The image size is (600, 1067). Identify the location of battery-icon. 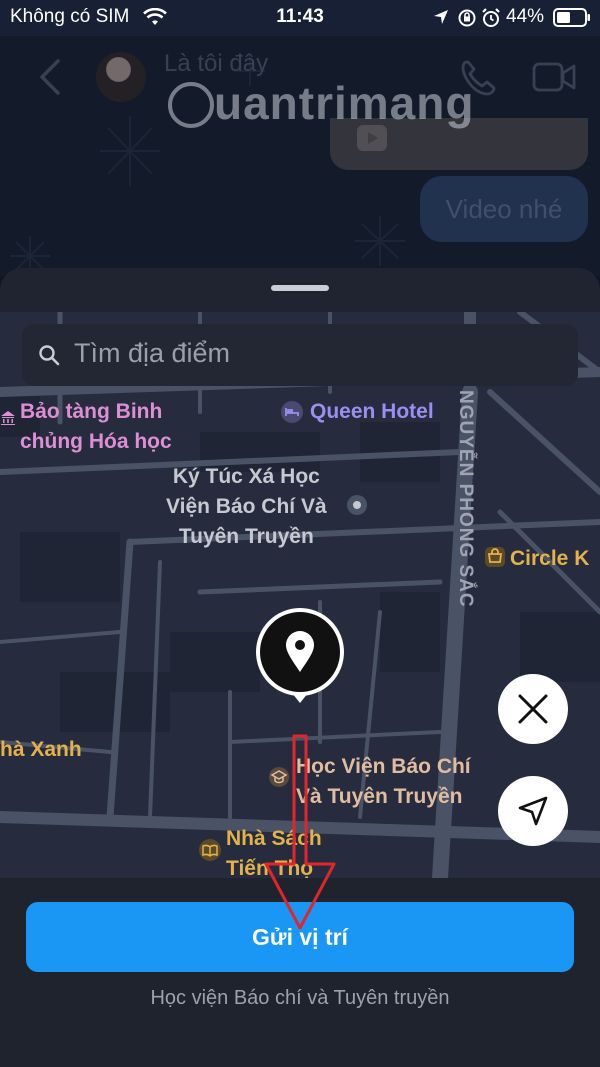
(571, 17).